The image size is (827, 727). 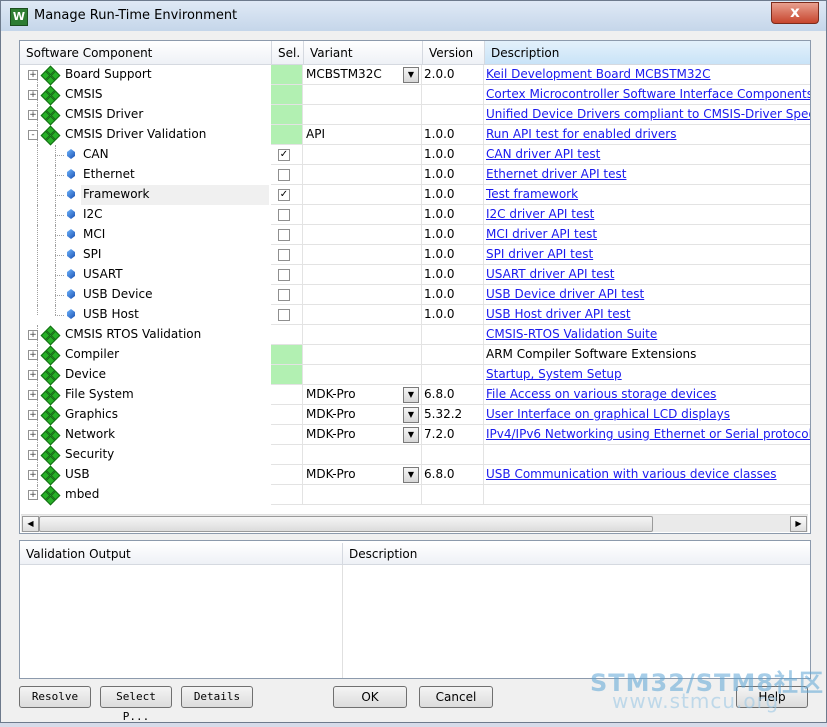 I want to click on table-row: I2C 1.0.0 I2C driver API test, so click(x=415, y=215).